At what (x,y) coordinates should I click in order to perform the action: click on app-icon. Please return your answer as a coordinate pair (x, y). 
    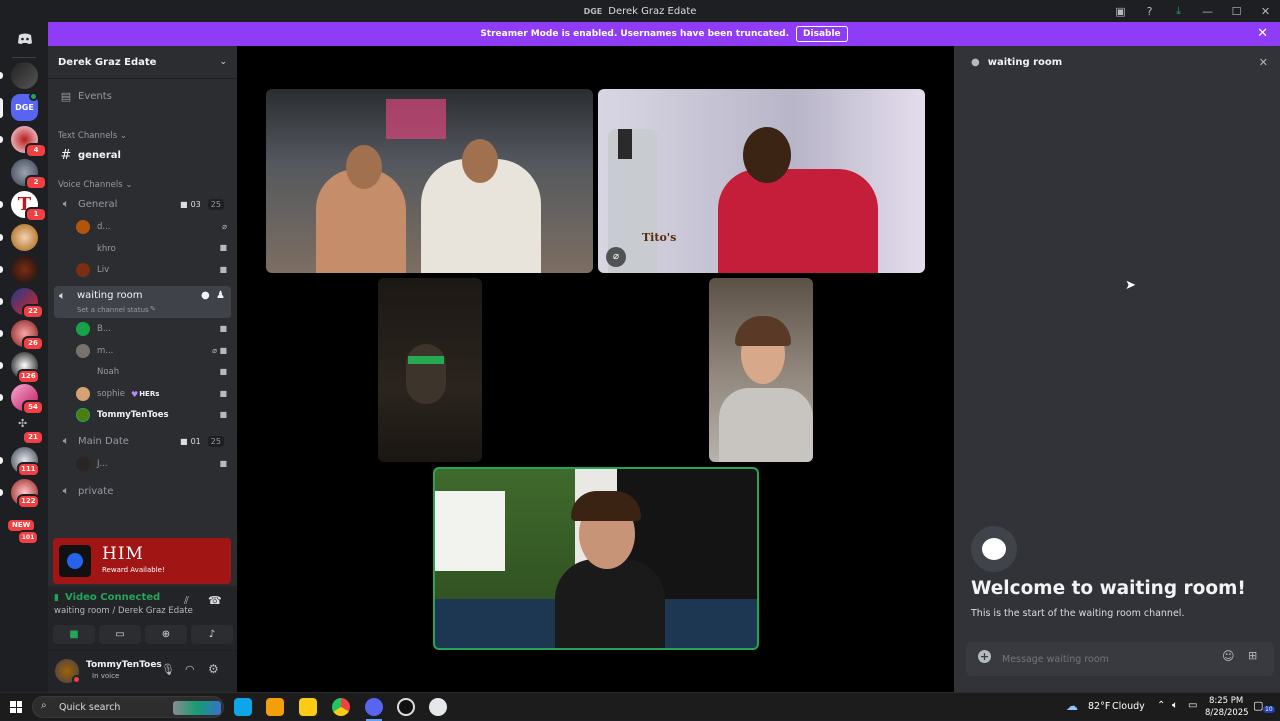
    Looking at the image, I should click on (438, 707).